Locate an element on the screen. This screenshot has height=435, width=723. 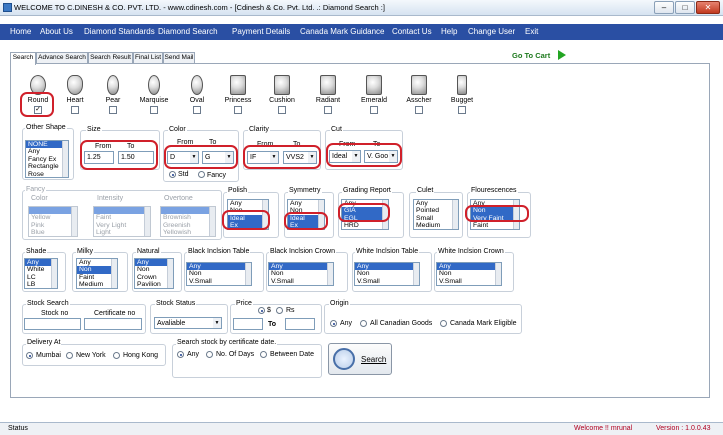
fancy-overtone-list: Brownish Greenish Yellowish is located at coordinates (188, 221).